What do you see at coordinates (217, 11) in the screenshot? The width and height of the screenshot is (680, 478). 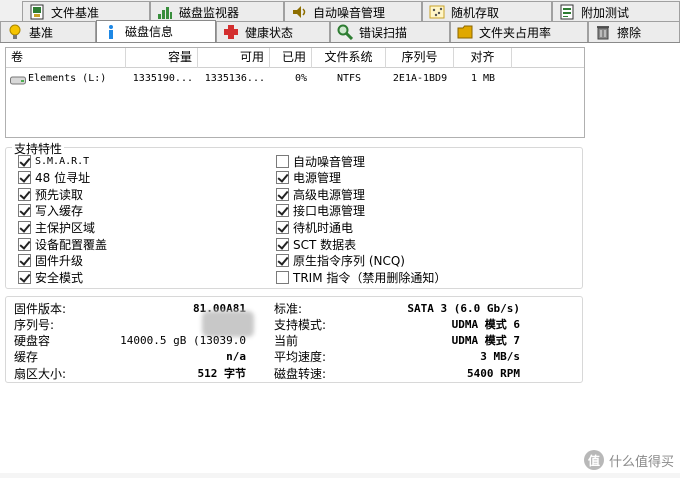 I see `tab-disk-monitor: 磁盘监视器` at bounding box center [217, 11].